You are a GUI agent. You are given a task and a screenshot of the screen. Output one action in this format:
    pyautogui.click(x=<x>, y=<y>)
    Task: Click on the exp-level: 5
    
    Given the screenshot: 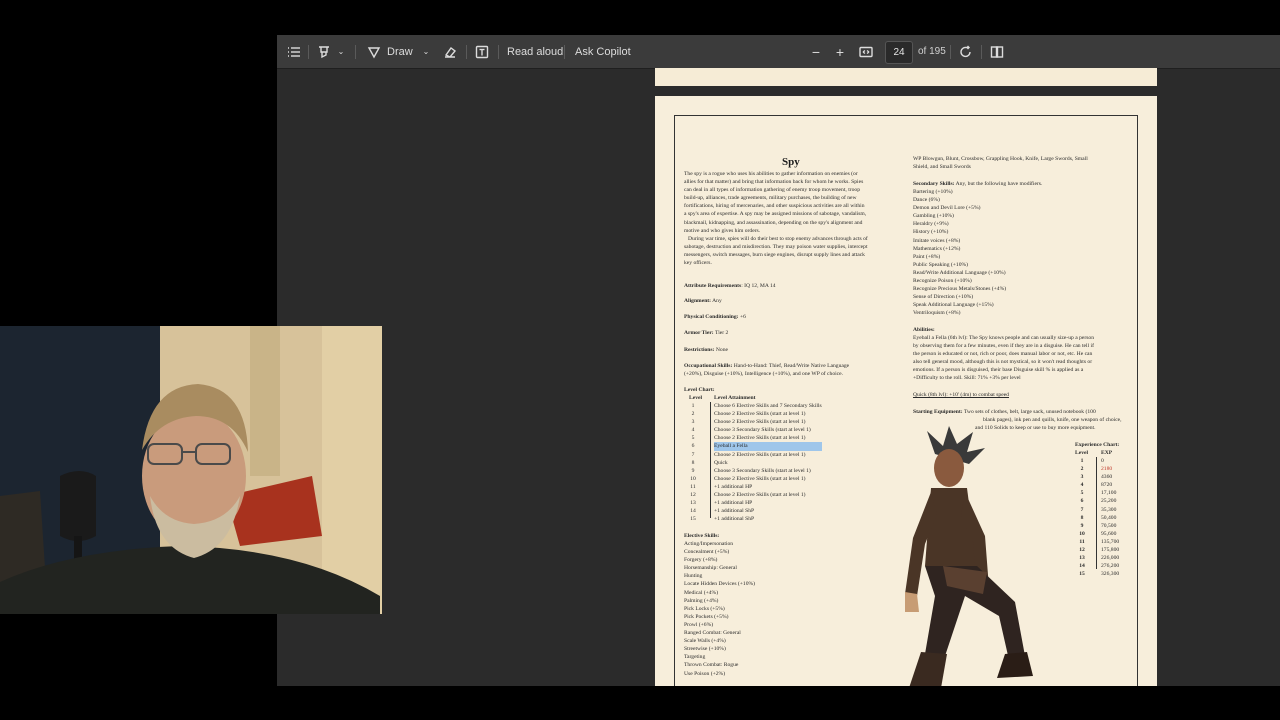 What is the action you would take?
    pyautogui.click(x=1082, y=493)
    